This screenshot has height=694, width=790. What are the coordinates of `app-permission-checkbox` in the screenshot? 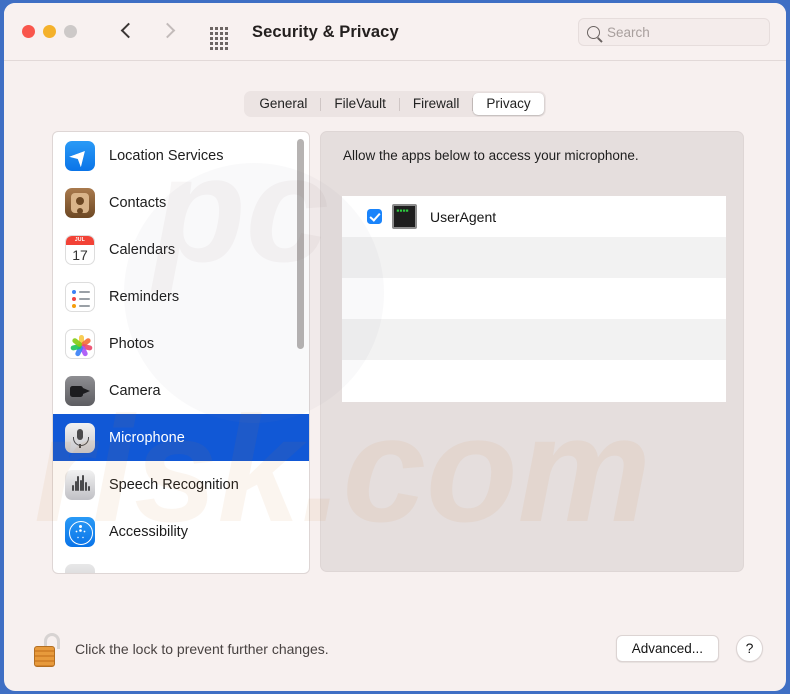 It's located at (374, 216).